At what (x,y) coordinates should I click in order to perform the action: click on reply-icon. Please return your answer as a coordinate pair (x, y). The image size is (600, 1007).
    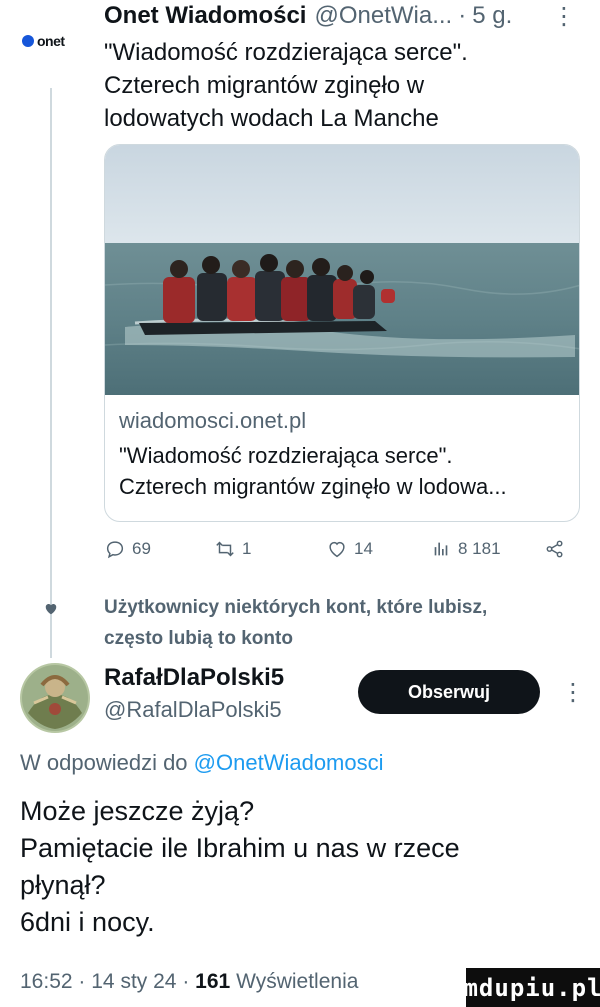
    Looking at the image, I should click on (115, 550).